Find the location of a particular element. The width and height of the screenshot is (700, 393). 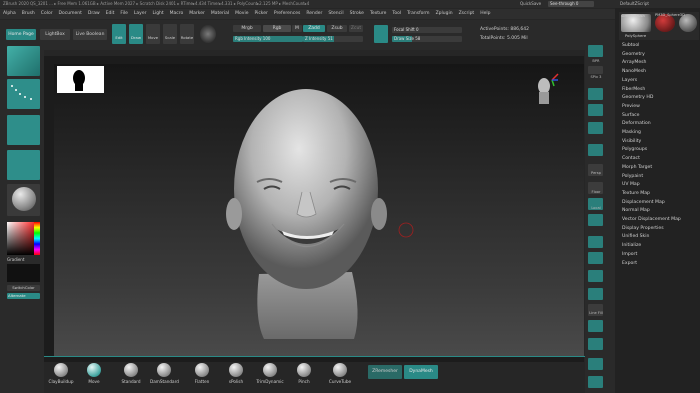

menu-item-brush: Brush is located at coordinates (28, 14).